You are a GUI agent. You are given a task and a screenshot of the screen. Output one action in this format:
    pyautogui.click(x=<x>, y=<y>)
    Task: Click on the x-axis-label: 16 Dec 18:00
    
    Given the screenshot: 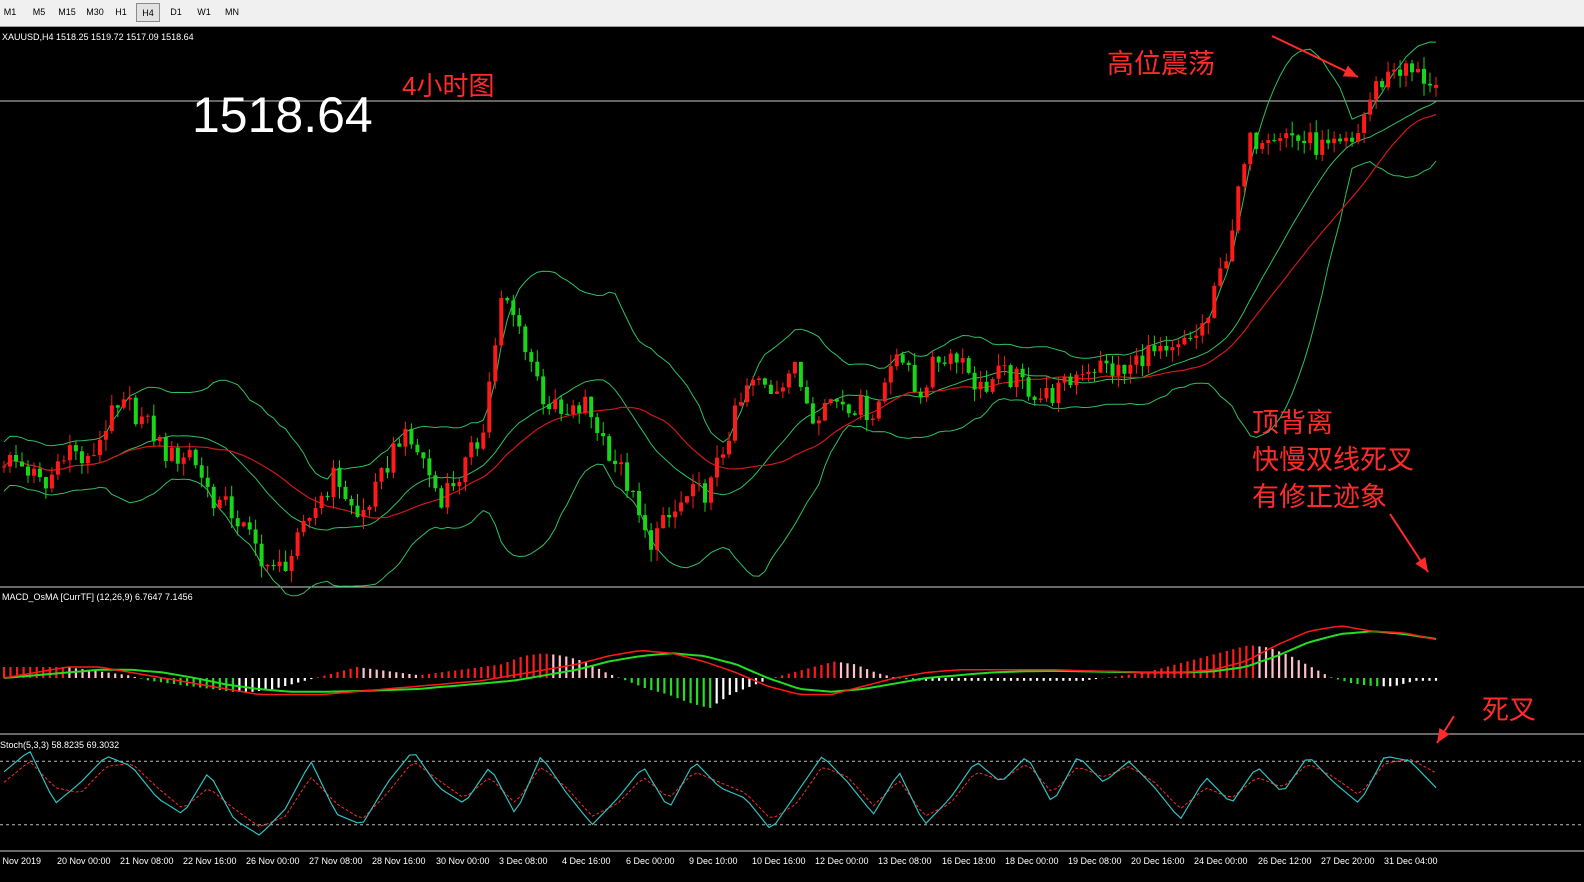 What is the action you would take?
    pyautogui.click(x=969, y=861)
    